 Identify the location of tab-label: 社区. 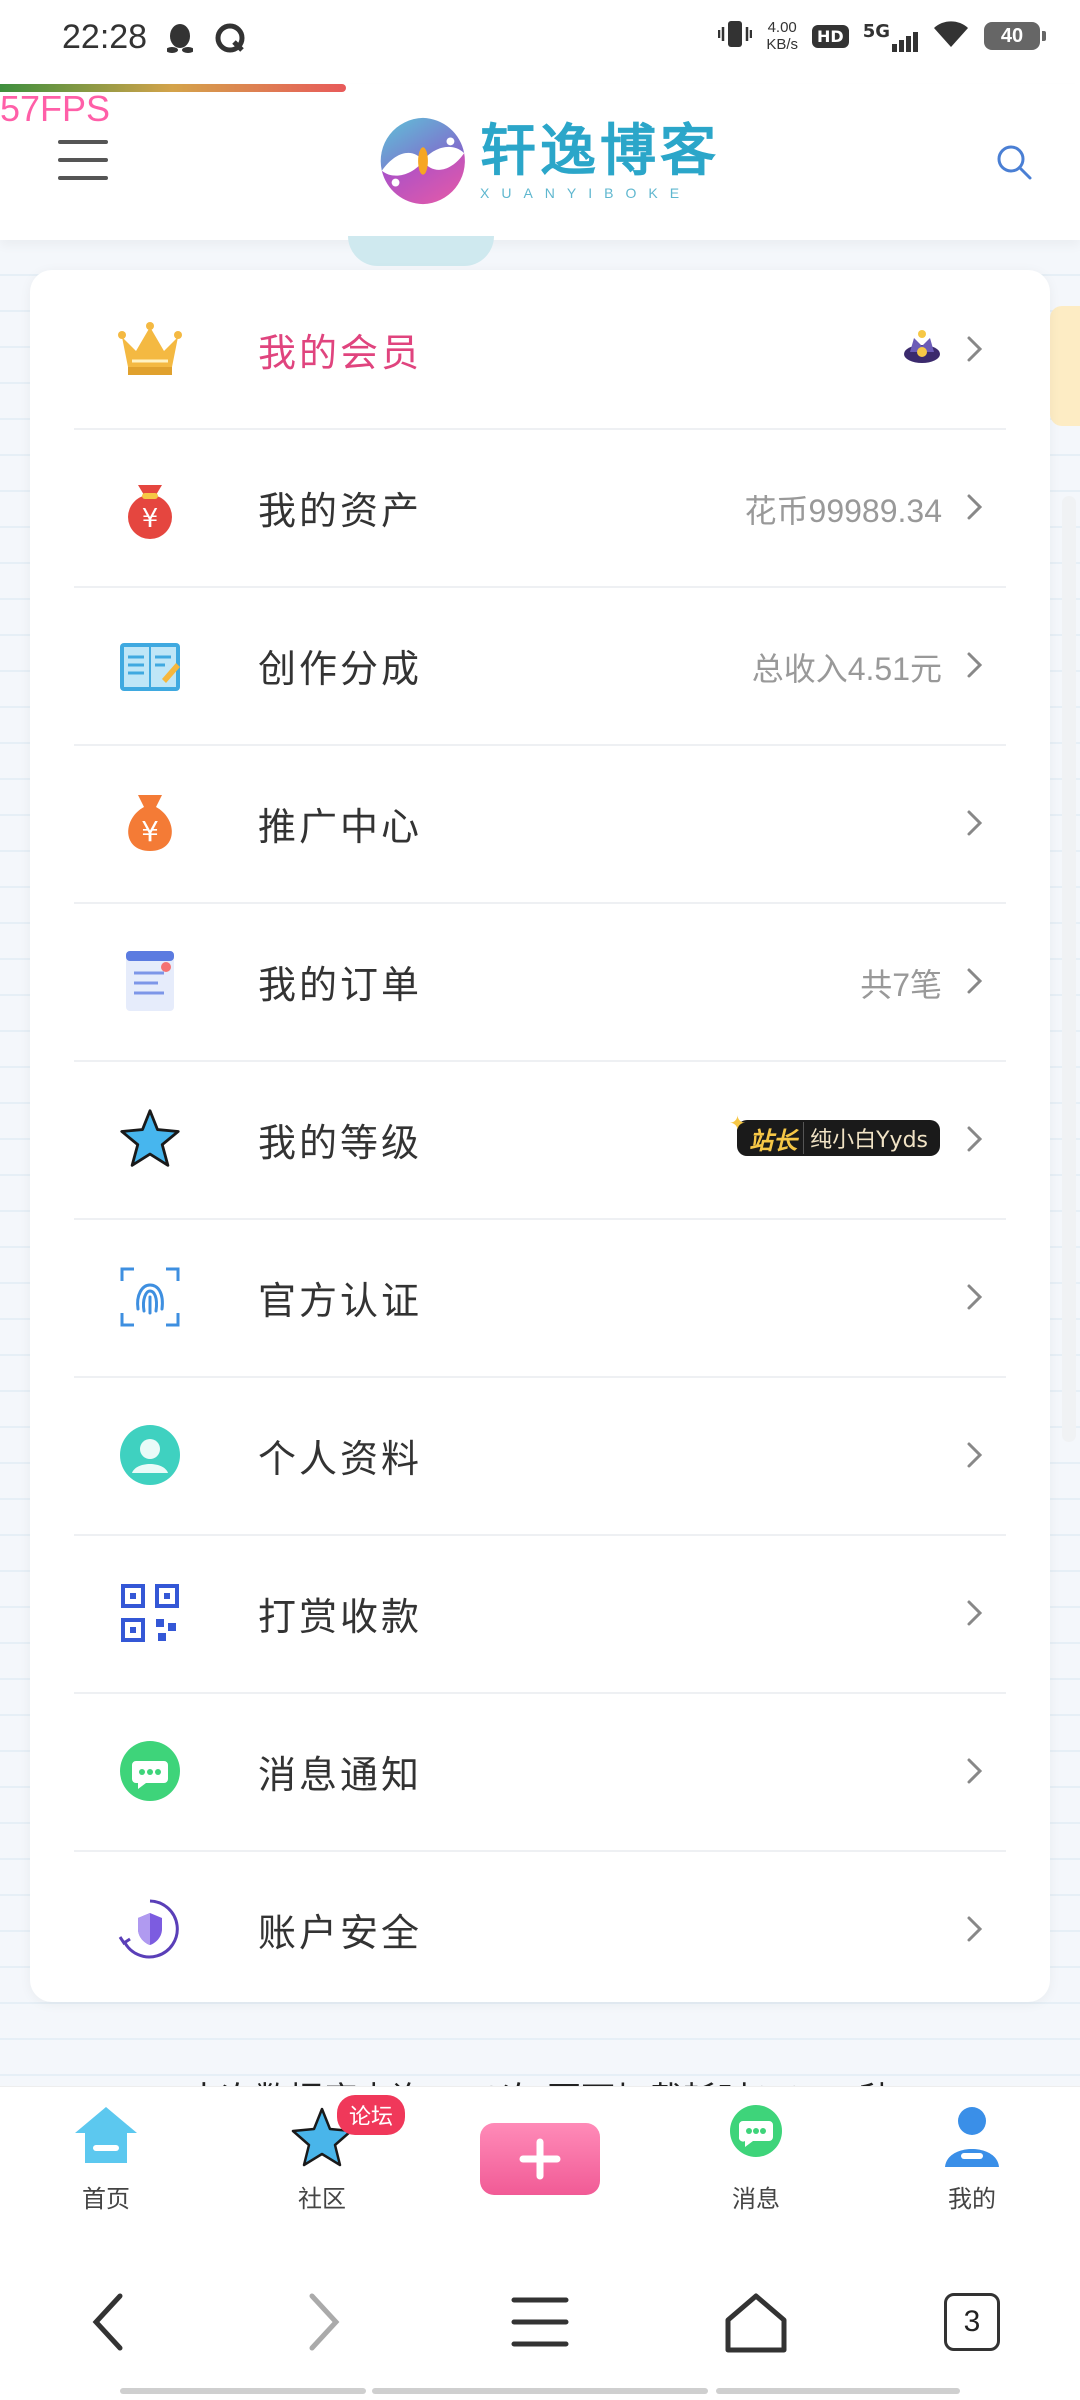
(322, 2199).